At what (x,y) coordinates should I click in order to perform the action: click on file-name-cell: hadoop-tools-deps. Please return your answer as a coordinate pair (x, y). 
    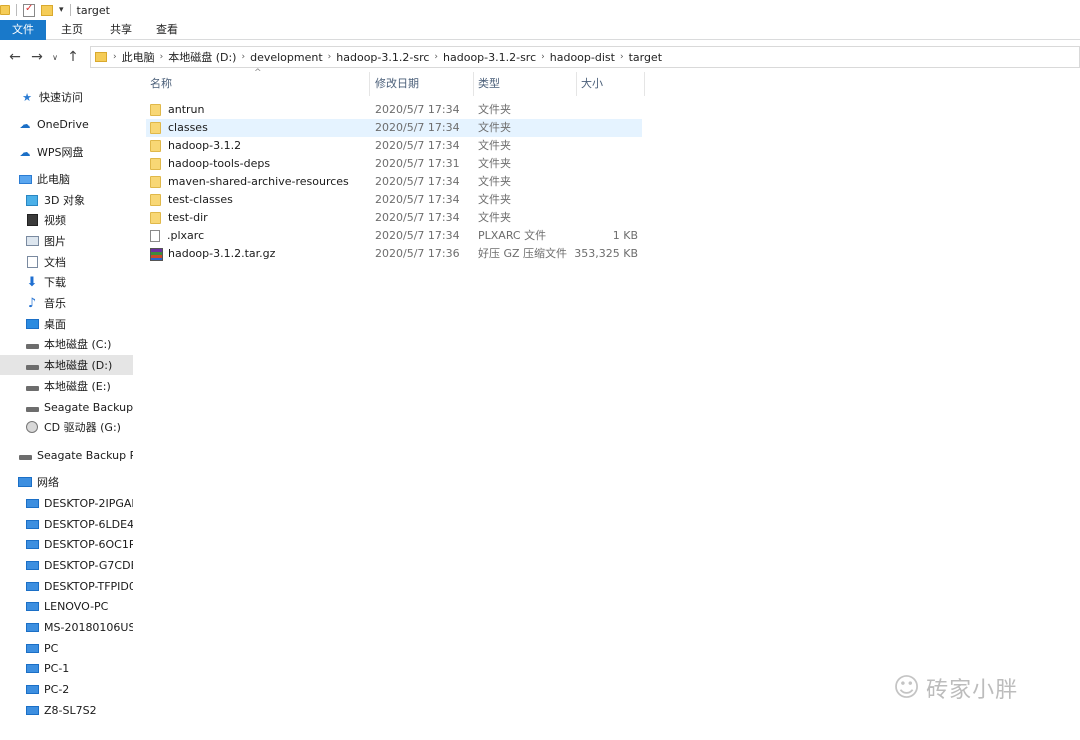
    Looking at the image, I should click on (210, 164).